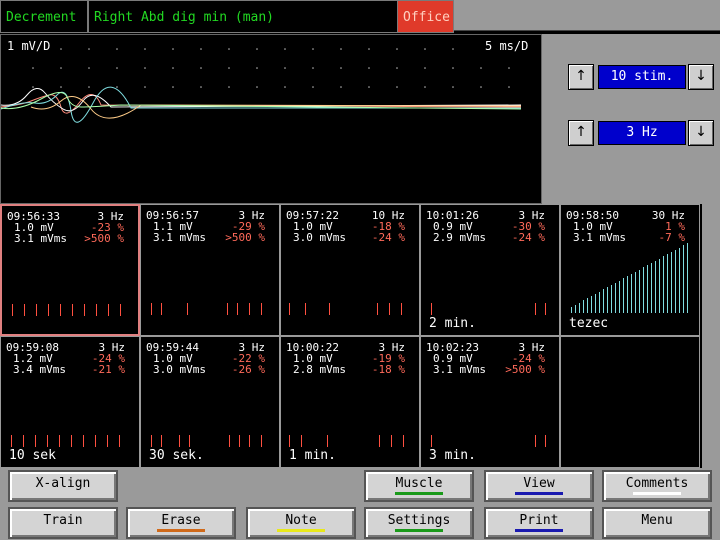 This screenshot has width=720, height=540. Describe the element at coordinates (672, 237) in the screenshot. I see `trial-area-pct: -7 %` at that location.